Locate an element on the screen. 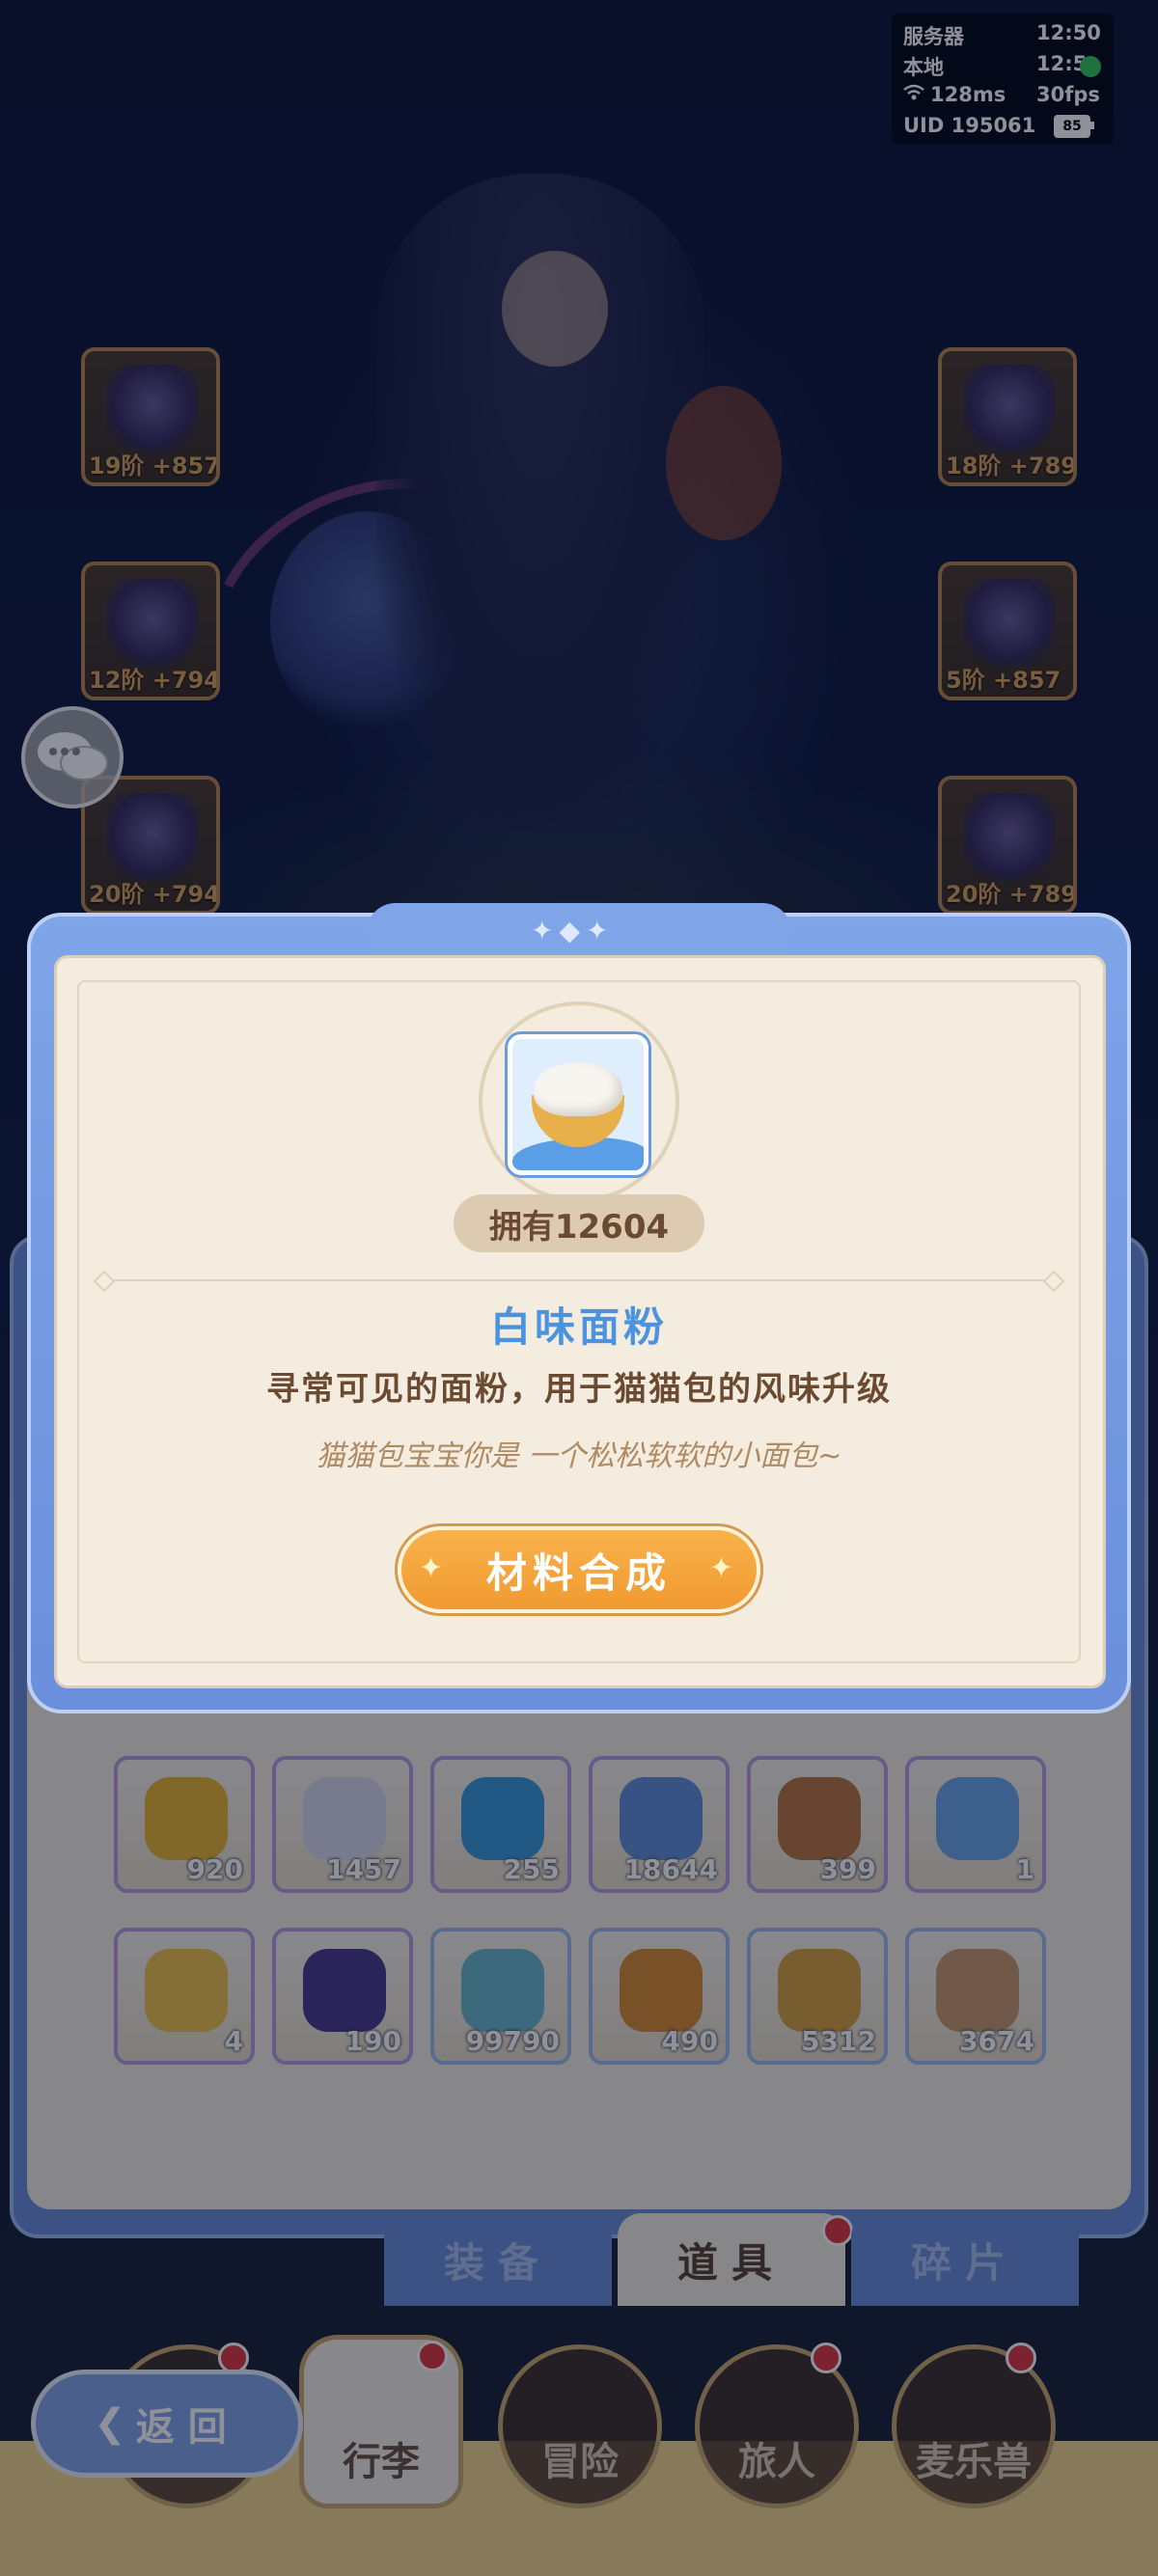 The width and height of the screenshot is (1158, 2576). craft-label: 材料合成 is located at coordinates (578, 1573).